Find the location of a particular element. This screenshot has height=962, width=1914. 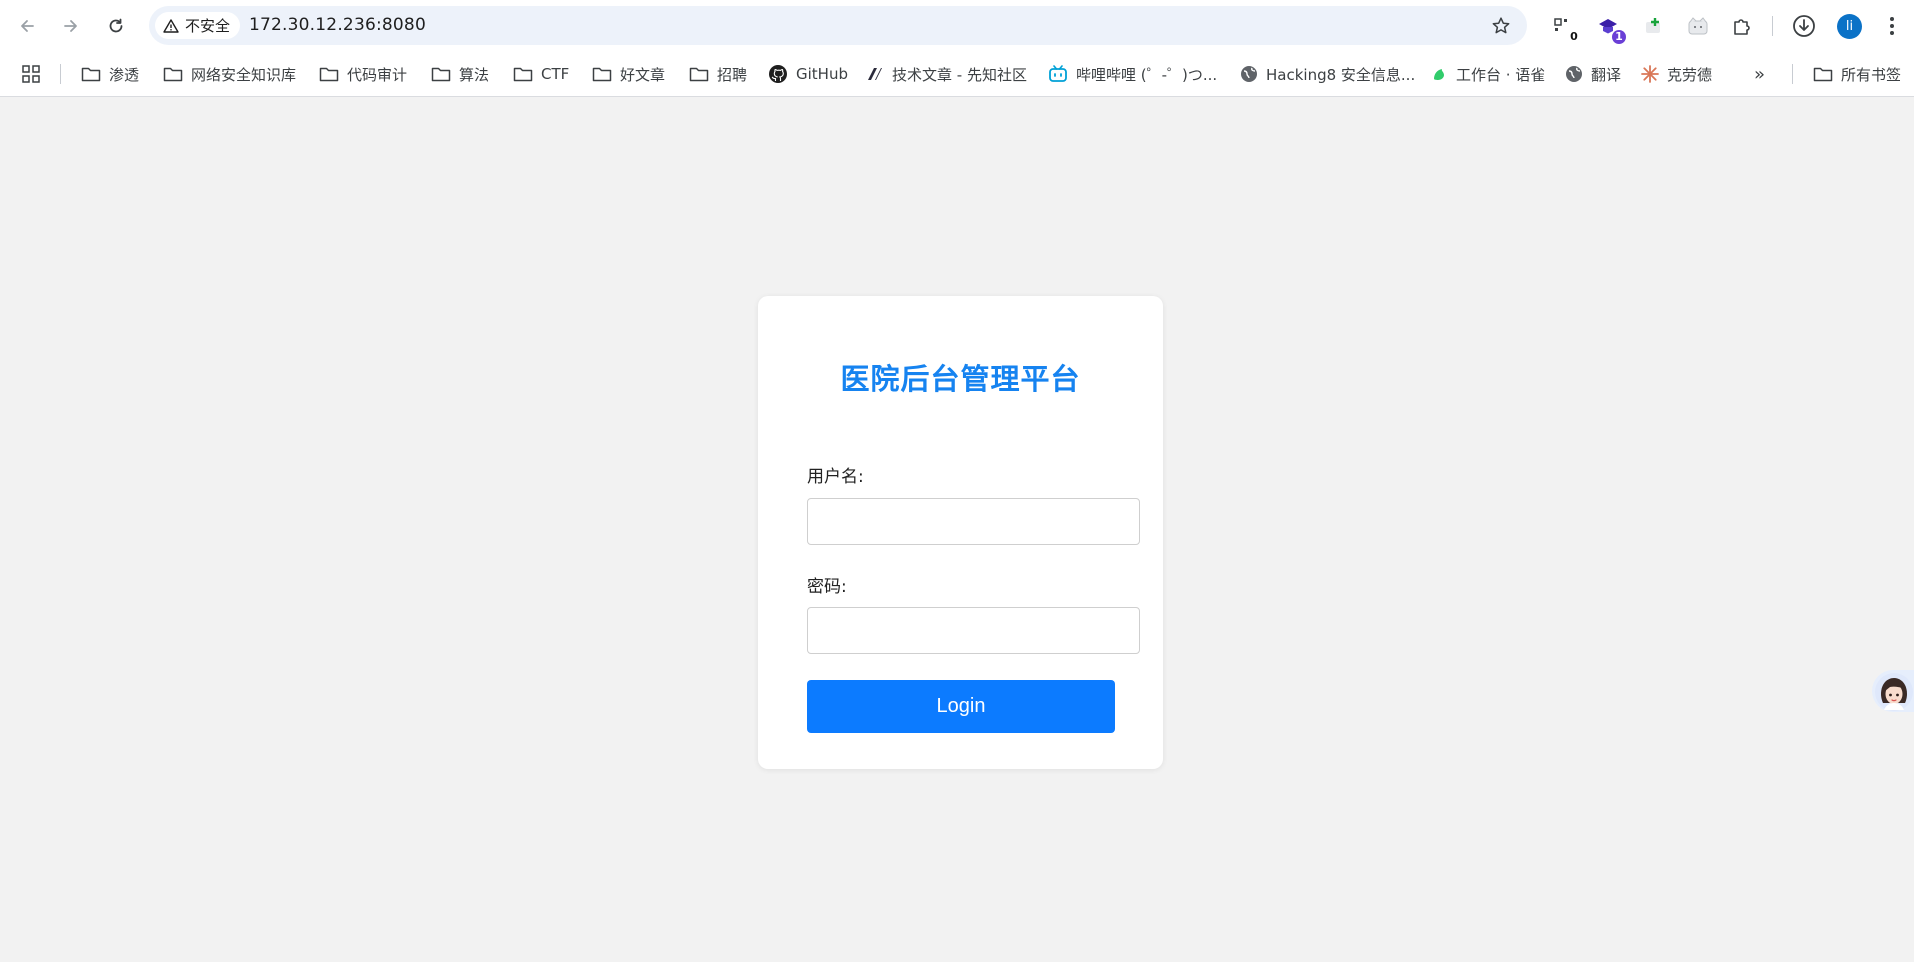

bookmark-folder-3: 代码审计 is located at coordinates (363, 74).